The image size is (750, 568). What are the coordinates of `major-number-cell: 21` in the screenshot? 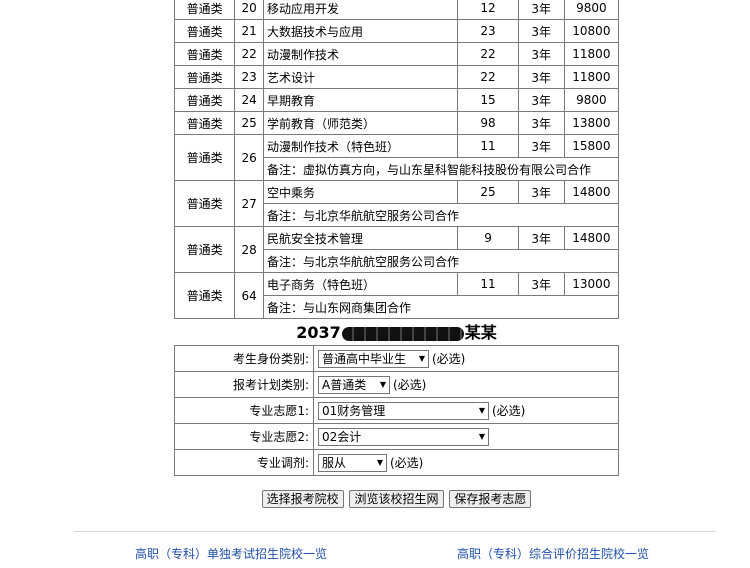 It's located at (249, 31).